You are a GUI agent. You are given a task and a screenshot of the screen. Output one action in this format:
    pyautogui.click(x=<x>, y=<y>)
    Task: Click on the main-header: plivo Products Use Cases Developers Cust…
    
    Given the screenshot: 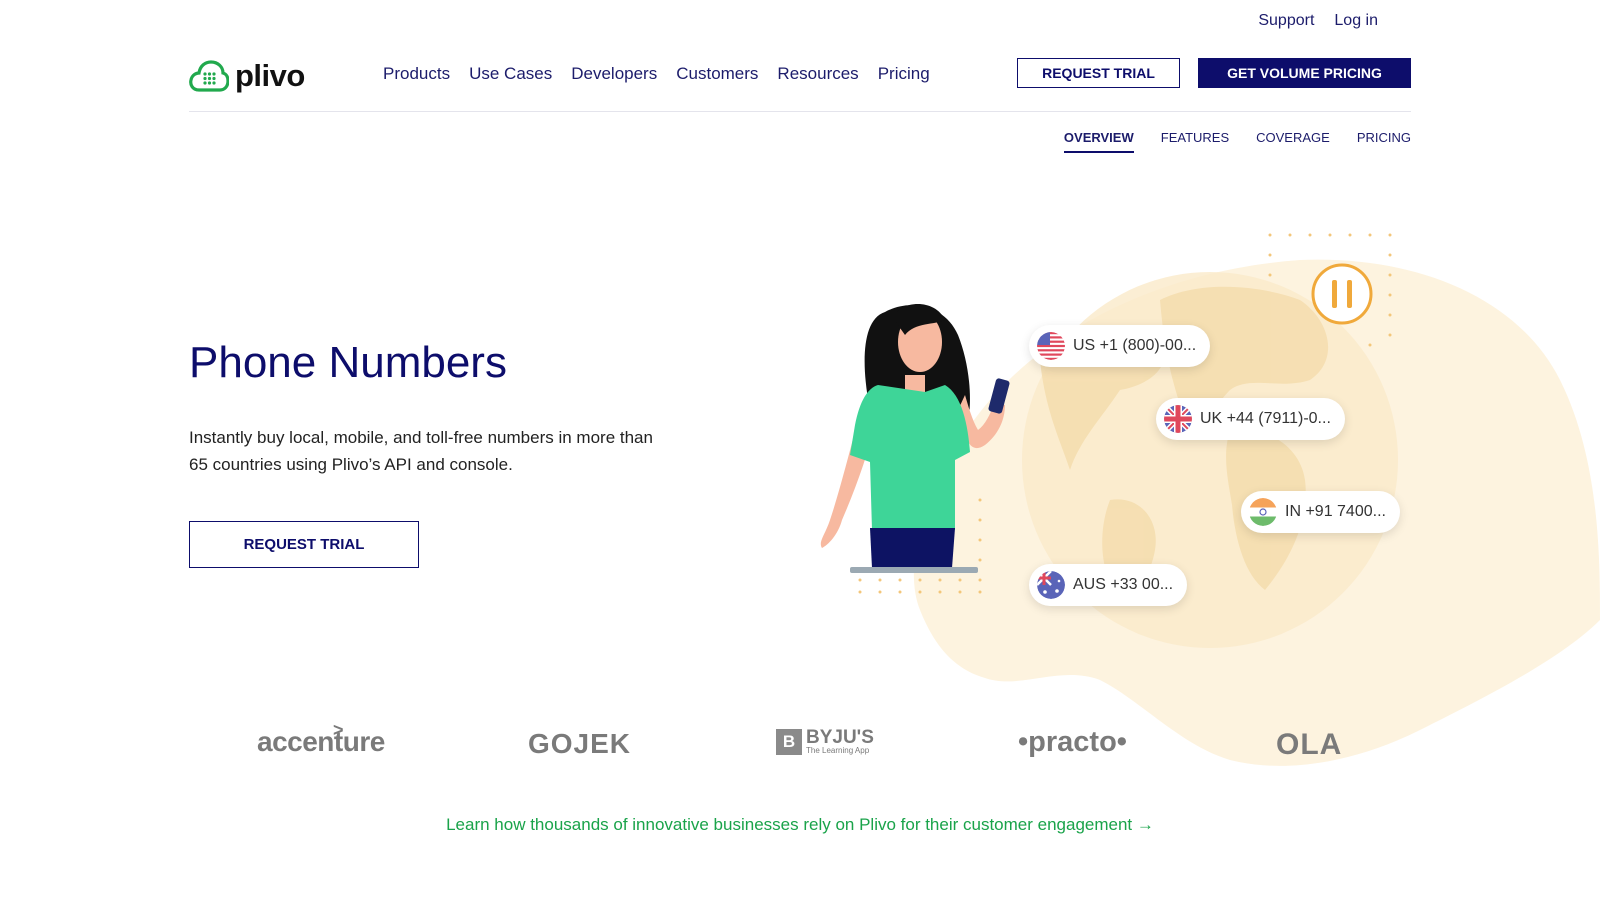 What is the action you would take?
    pyautogui.click(x=800, y=82)
    